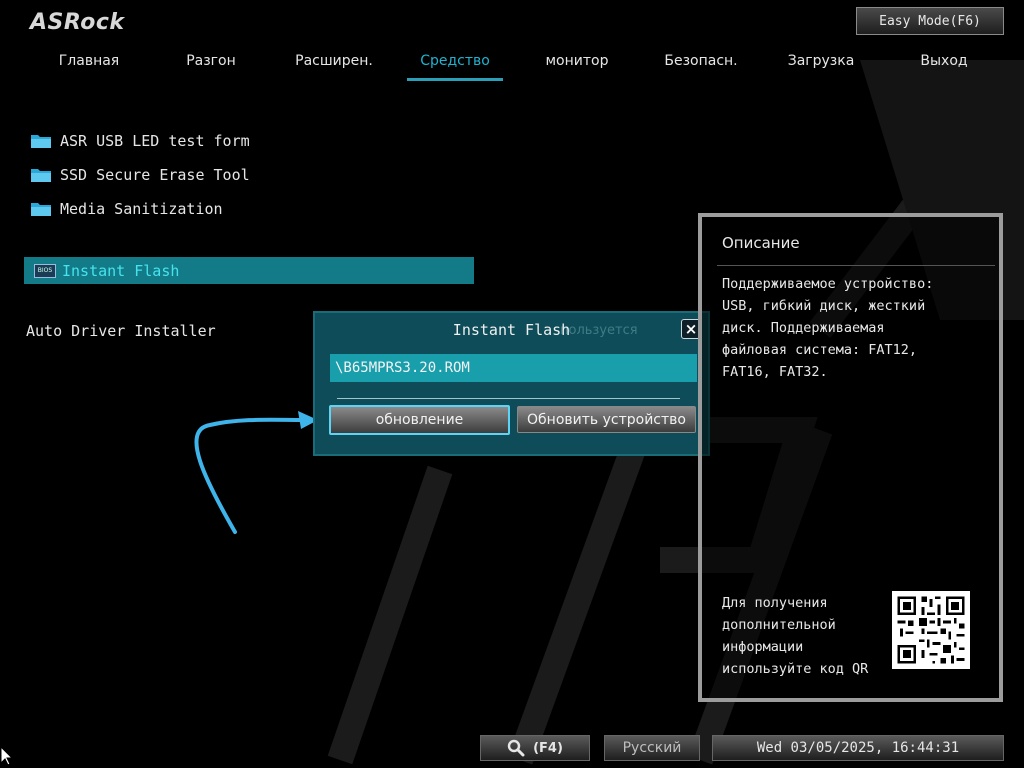  What do you see at coordinates (931, 630) in the screenshot?
I see `qr-code-icon` at bounding box center [931, 630].